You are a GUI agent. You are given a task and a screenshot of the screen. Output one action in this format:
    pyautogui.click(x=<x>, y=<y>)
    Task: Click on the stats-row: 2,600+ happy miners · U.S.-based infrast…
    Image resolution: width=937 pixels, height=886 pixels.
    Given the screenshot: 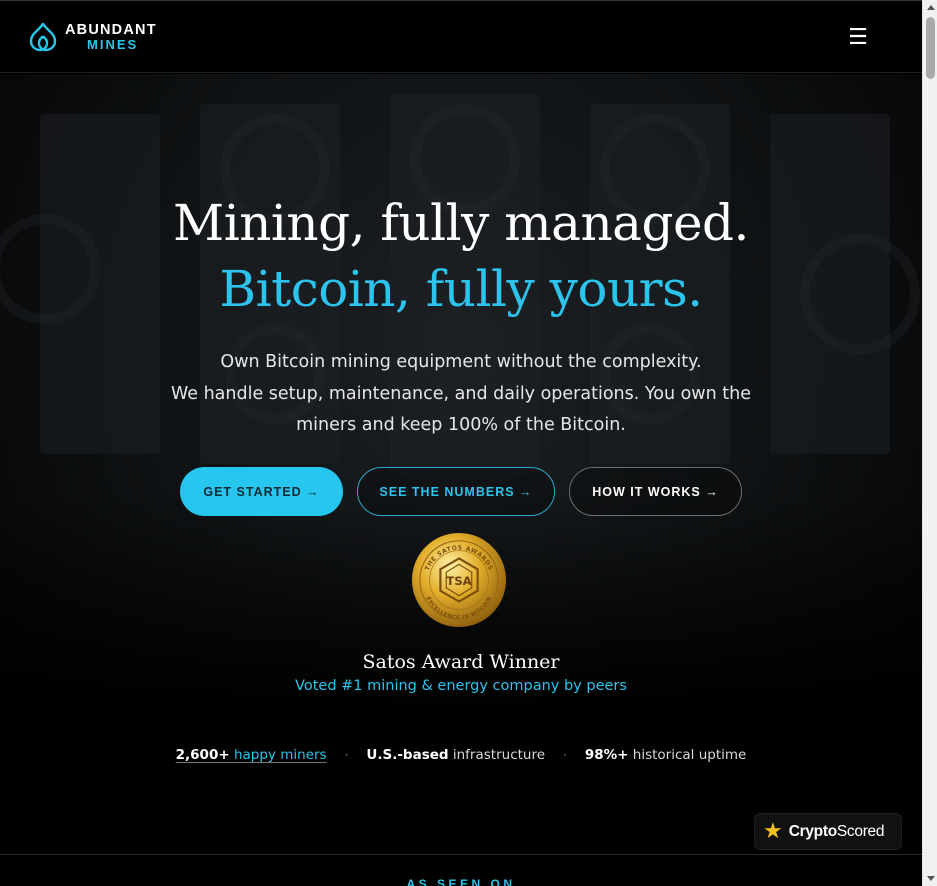 What is the action you would take?
    pyautogui.click(x=461, y=755)
    